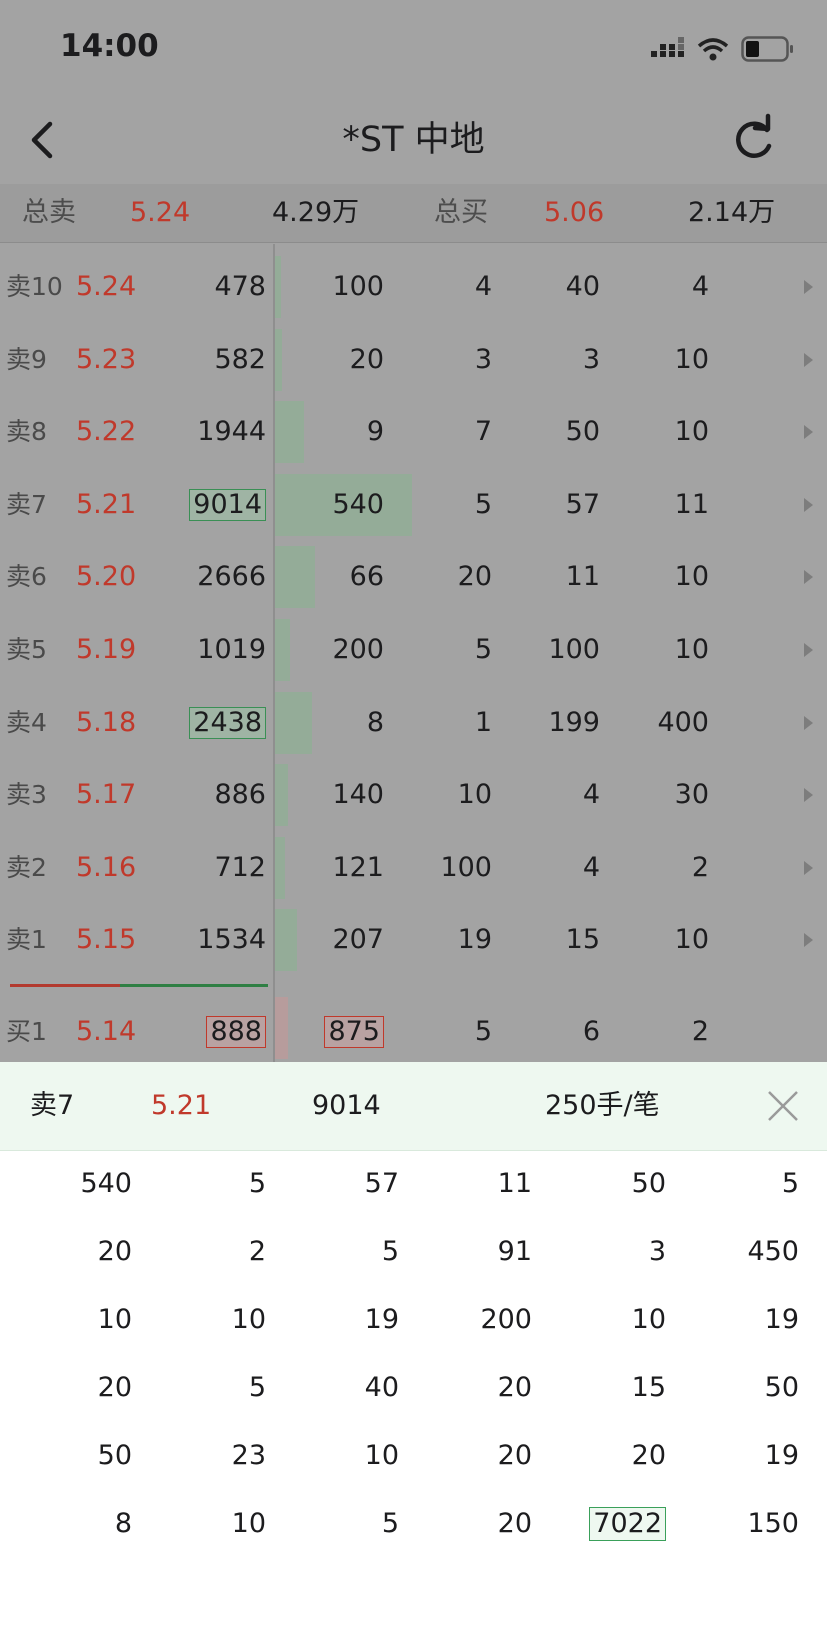 The image size is (827, 1631). Describe the element at coordinates (366, 577) in the screenshot. I see `order-size: 66` at that location.